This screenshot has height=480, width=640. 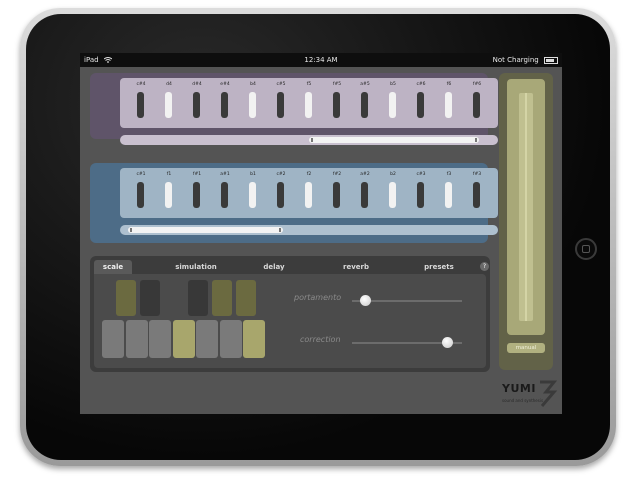 I want to click on status-time: 12:34 AM, so click(x=321, y=60).